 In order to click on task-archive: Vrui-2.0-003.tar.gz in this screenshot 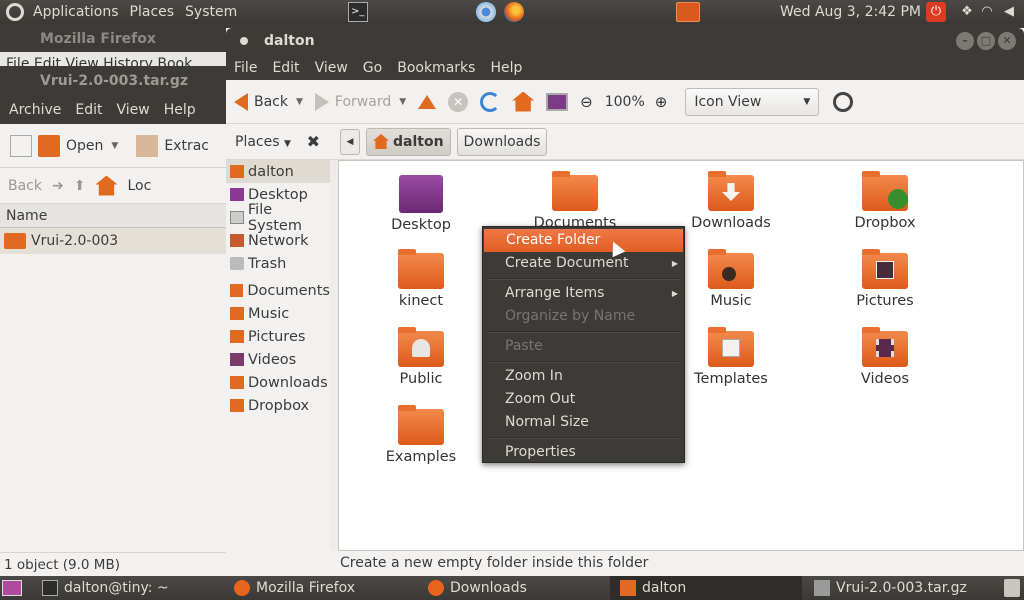, I will do `click(902, 588)`.